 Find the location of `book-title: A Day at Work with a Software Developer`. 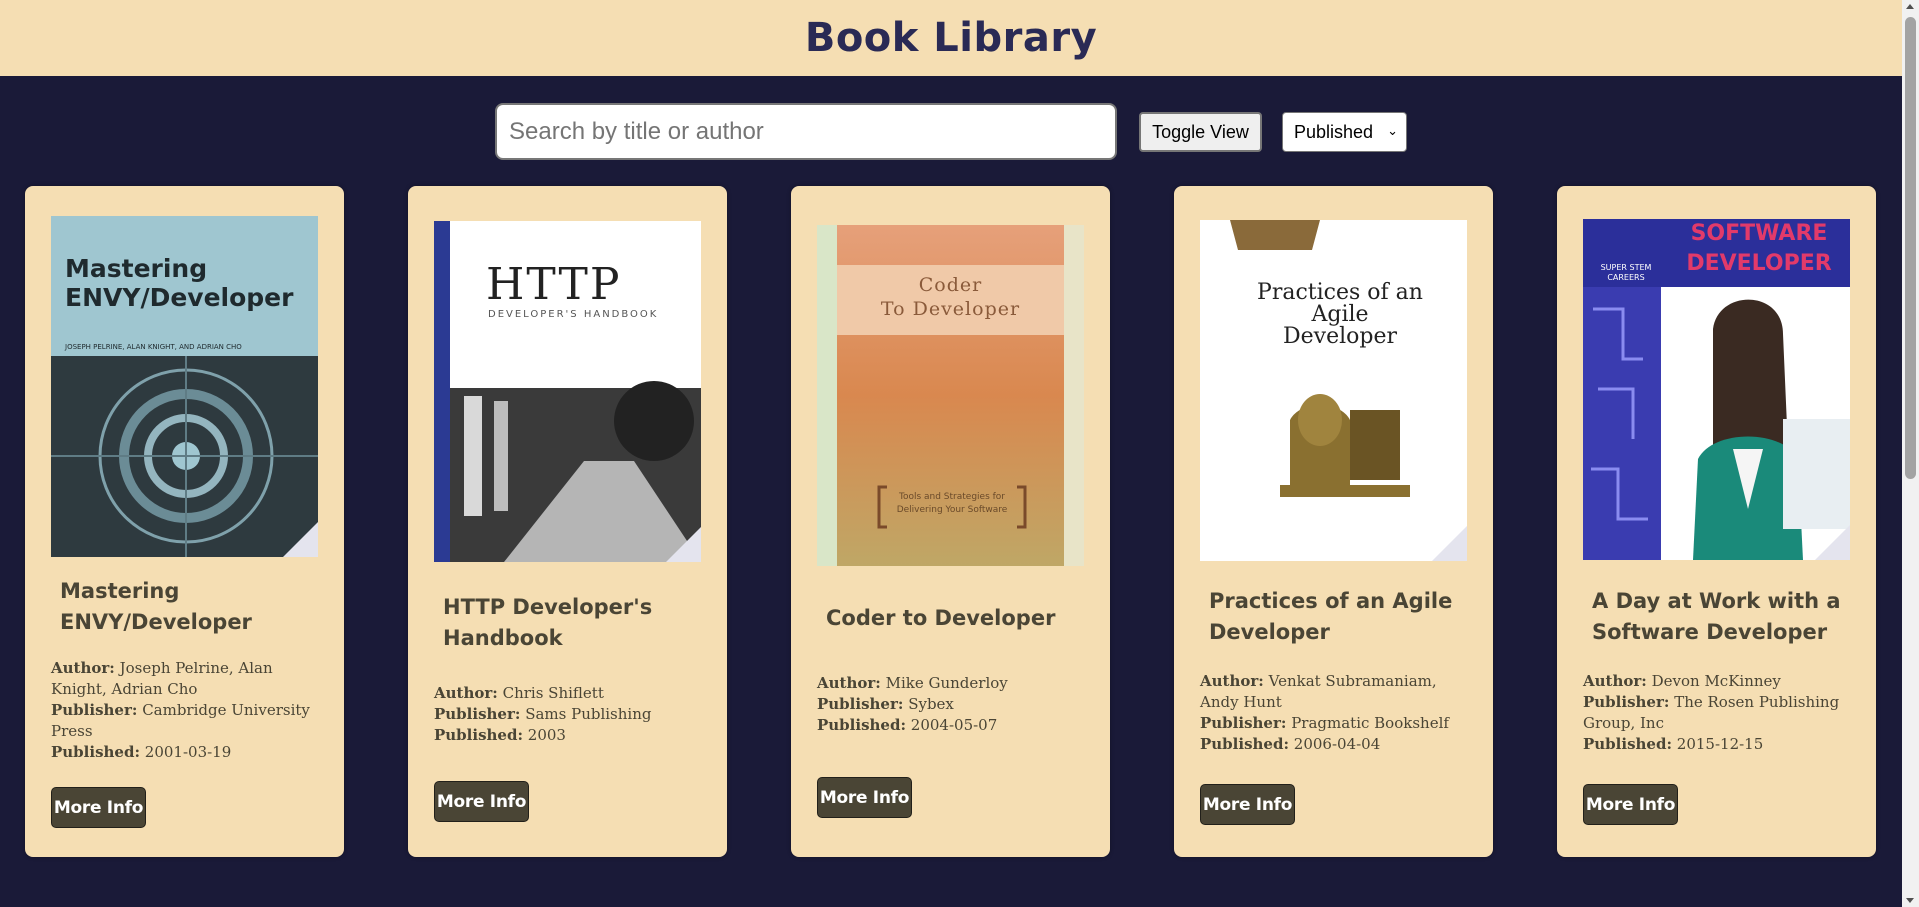

book-title: A Day at Work with a Software Developer is located at coordinates (1716, 616).